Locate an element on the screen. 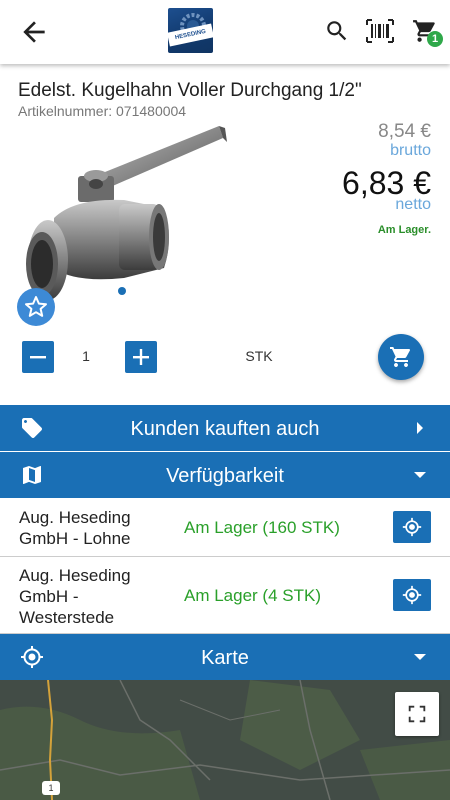 The width and height of the screenshot is (450, 800). search-icon is located at coordinates (337, 31).